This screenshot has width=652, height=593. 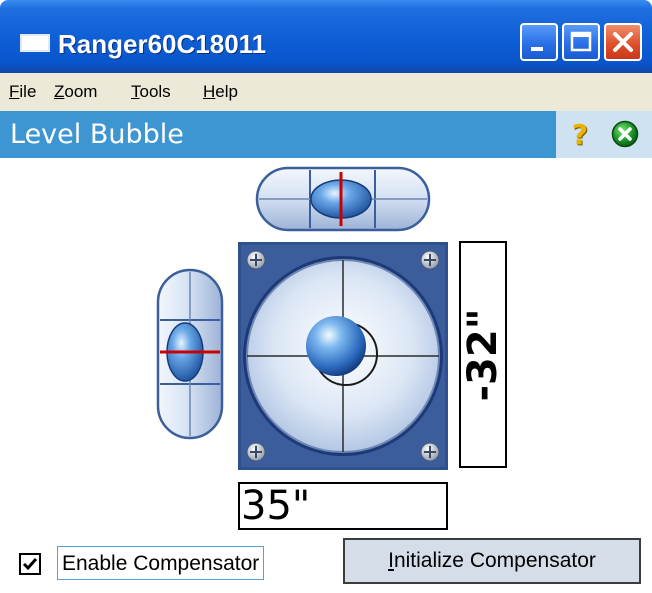 What do you see at coordinates (75, 92) in the screenshot?
I see `menu-zoom: Zoom` at bounding box center [75, 92].